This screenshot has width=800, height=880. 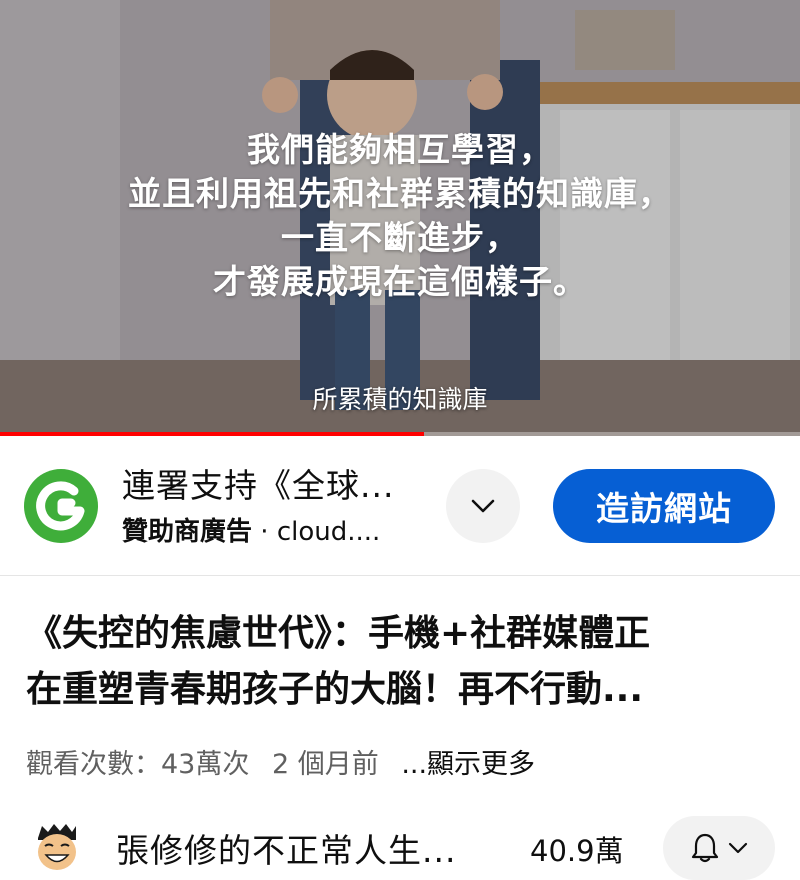 I want to click on ad-expand-button, so click(x=483, y=506).